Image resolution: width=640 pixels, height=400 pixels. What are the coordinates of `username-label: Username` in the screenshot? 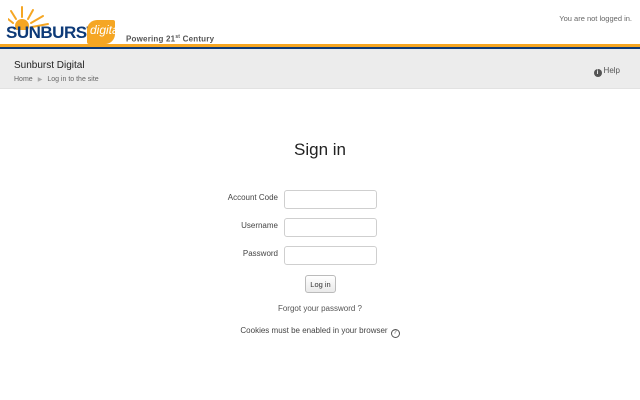 It's located at (259, 225).